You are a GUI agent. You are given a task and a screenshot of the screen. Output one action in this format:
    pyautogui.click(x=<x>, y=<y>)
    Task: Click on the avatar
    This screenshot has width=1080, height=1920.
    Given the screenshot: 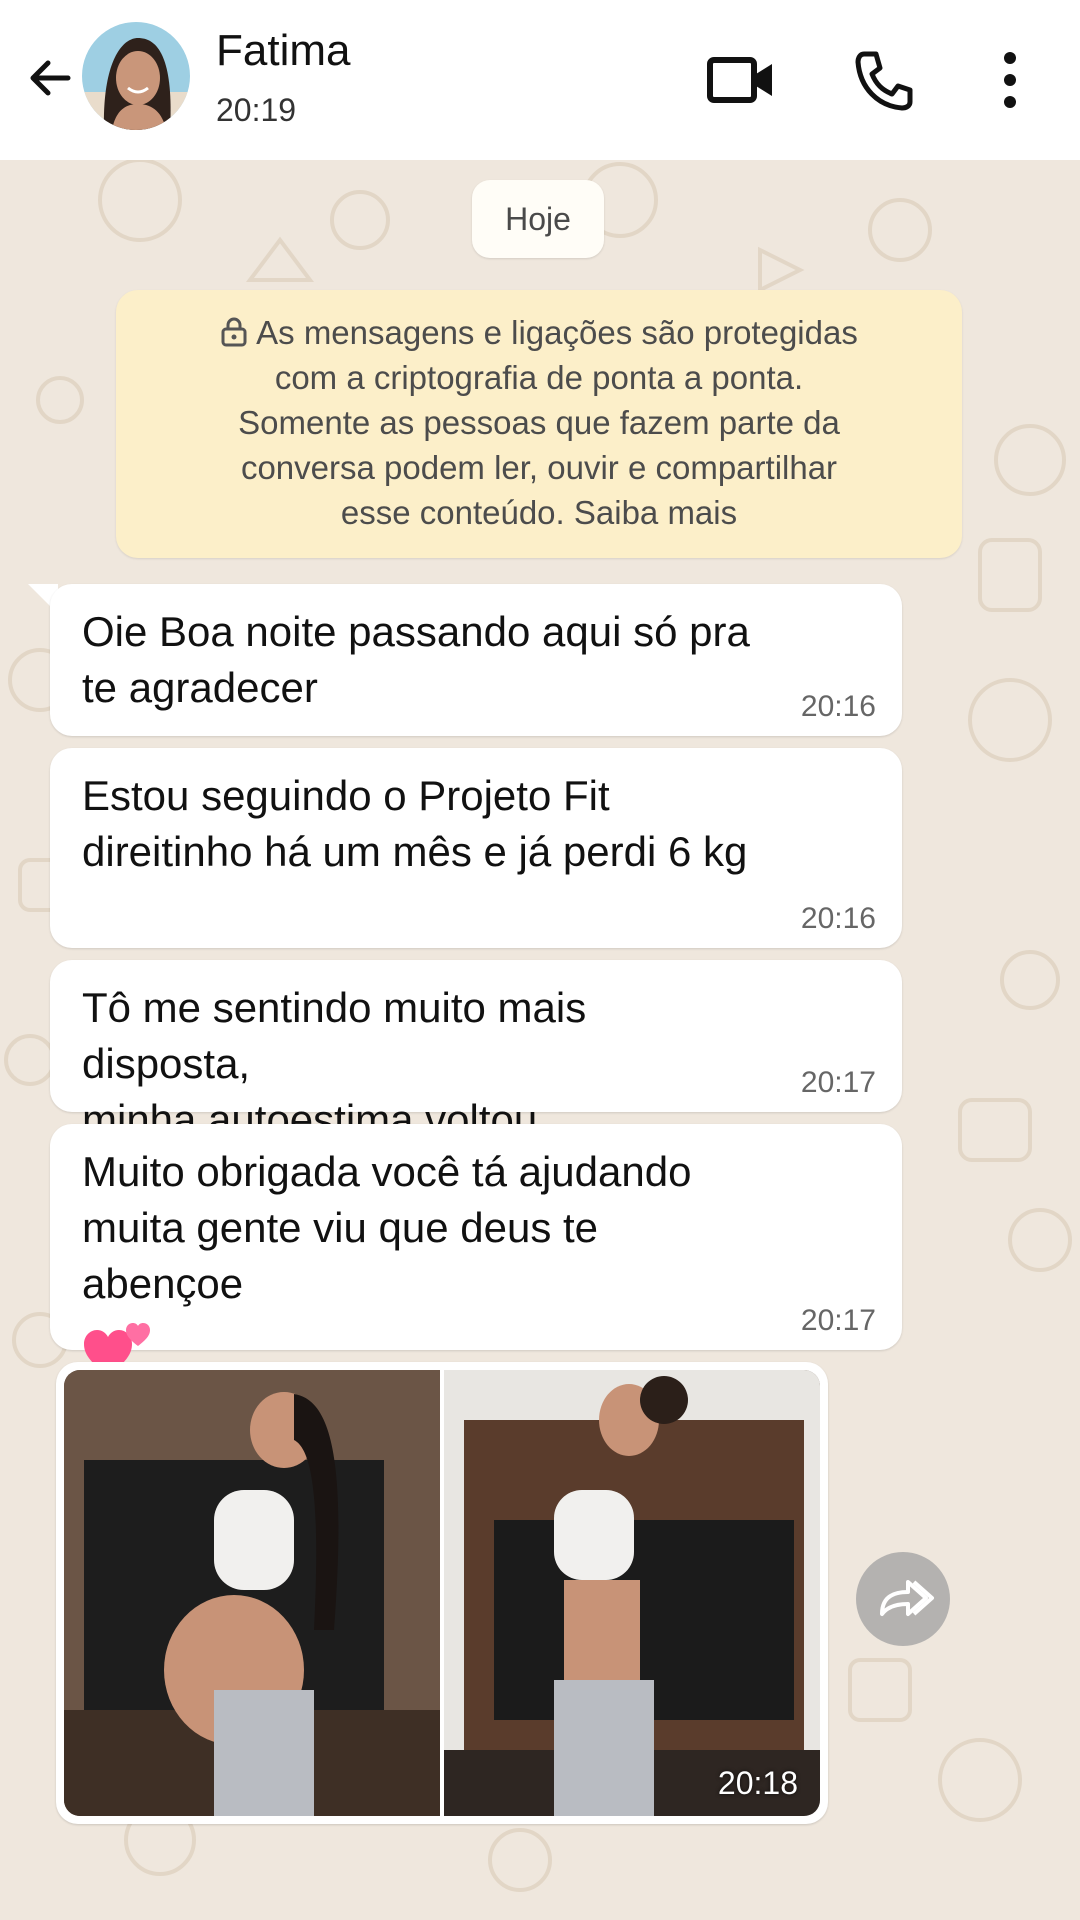 What is the action you would take?
    pyautogui.click(x=136, y=76)
    